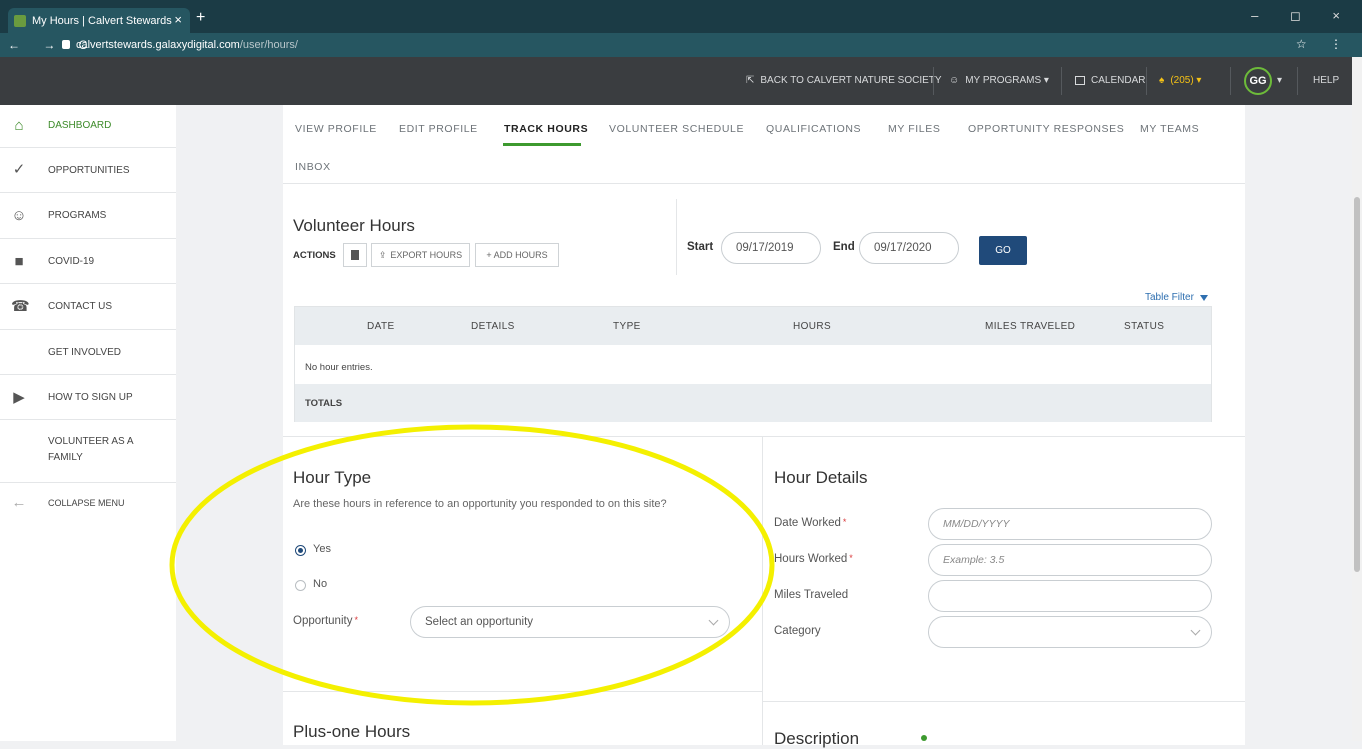  What do you see at coordinates (546, 129) in the screenshot?
I see `tab-track-hours: TRACK HOURS` at bounding box center [546, 129].